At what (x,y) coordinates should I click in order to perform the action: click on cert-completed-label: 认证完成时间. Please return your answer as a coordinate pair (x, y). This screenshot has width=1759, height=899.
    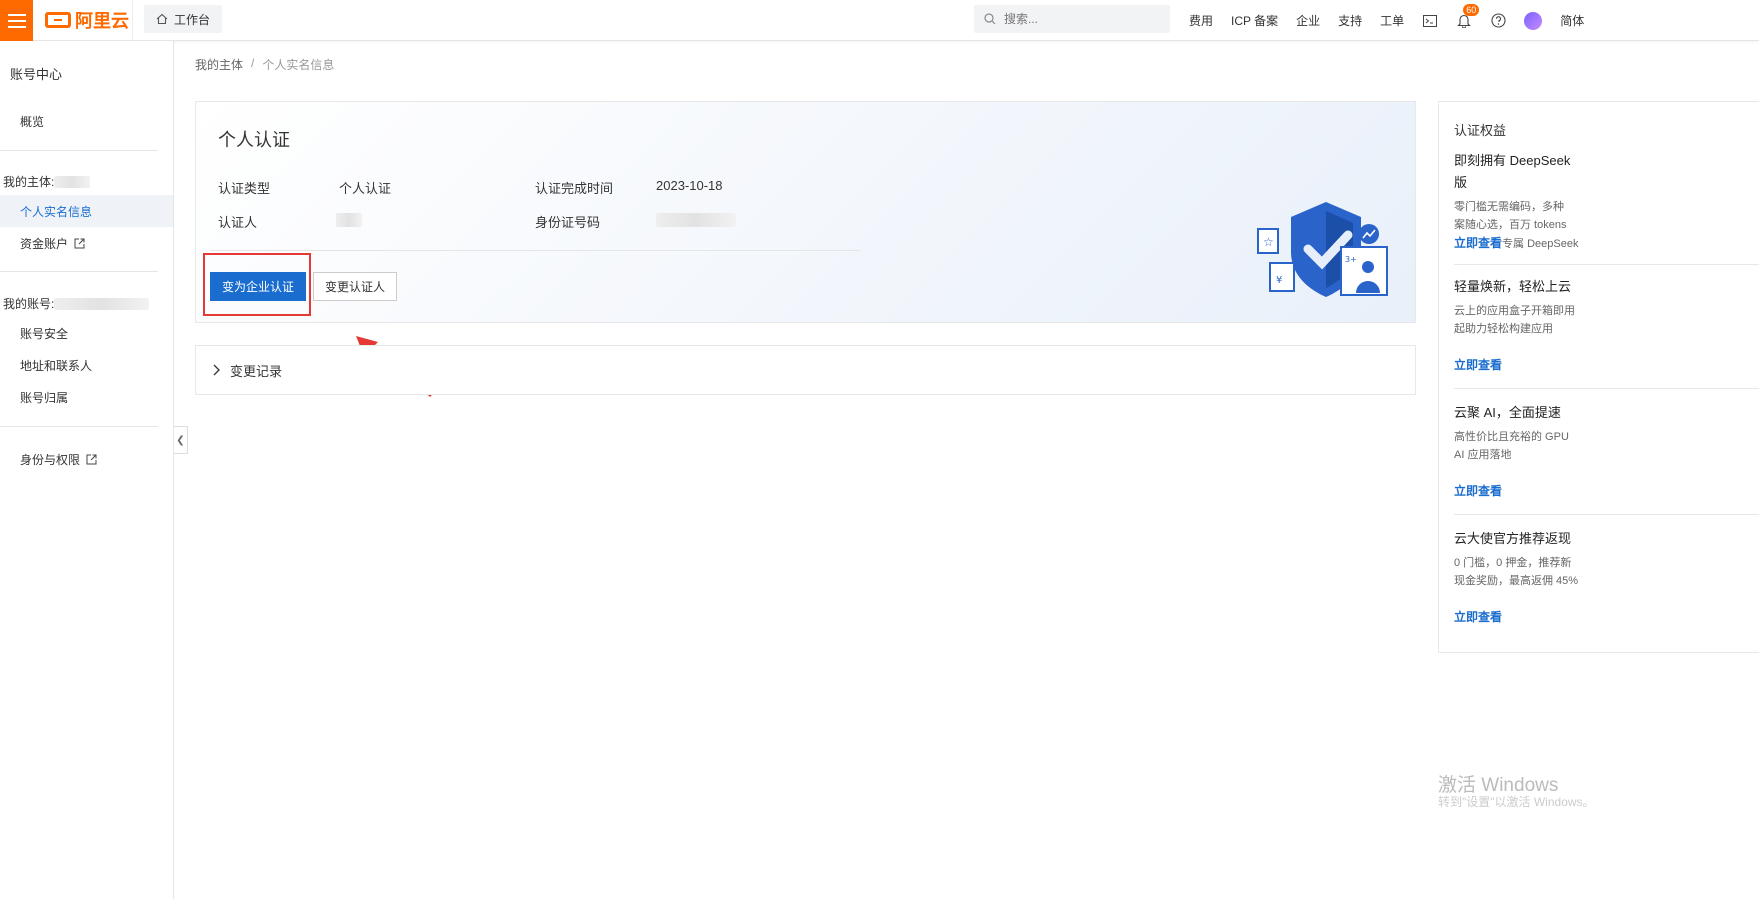
    Looking at the image, I should click on (574, 188).